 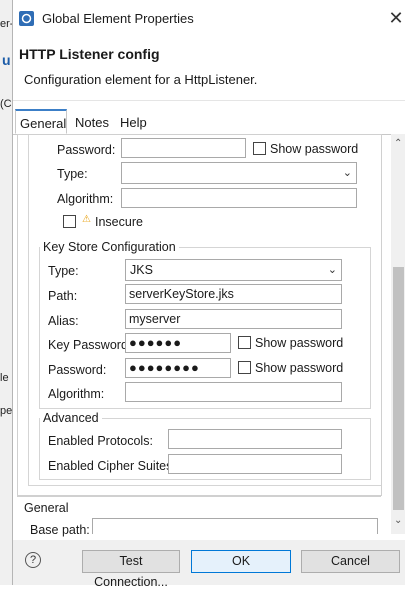 What do you see at coordinates (244, 367) in the screenshot?
I see `keystore-show-password-checkbox` at bounding box center [244, 367].